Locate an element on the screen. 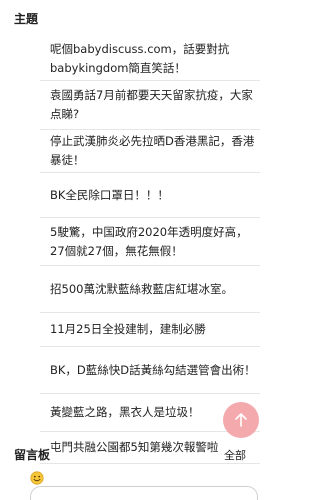 This screenshot has height=500, width=320. list-item: 袁國勇話7月前都要天天留家抗疫，大家点睇? is located at coordinates (150, 105).